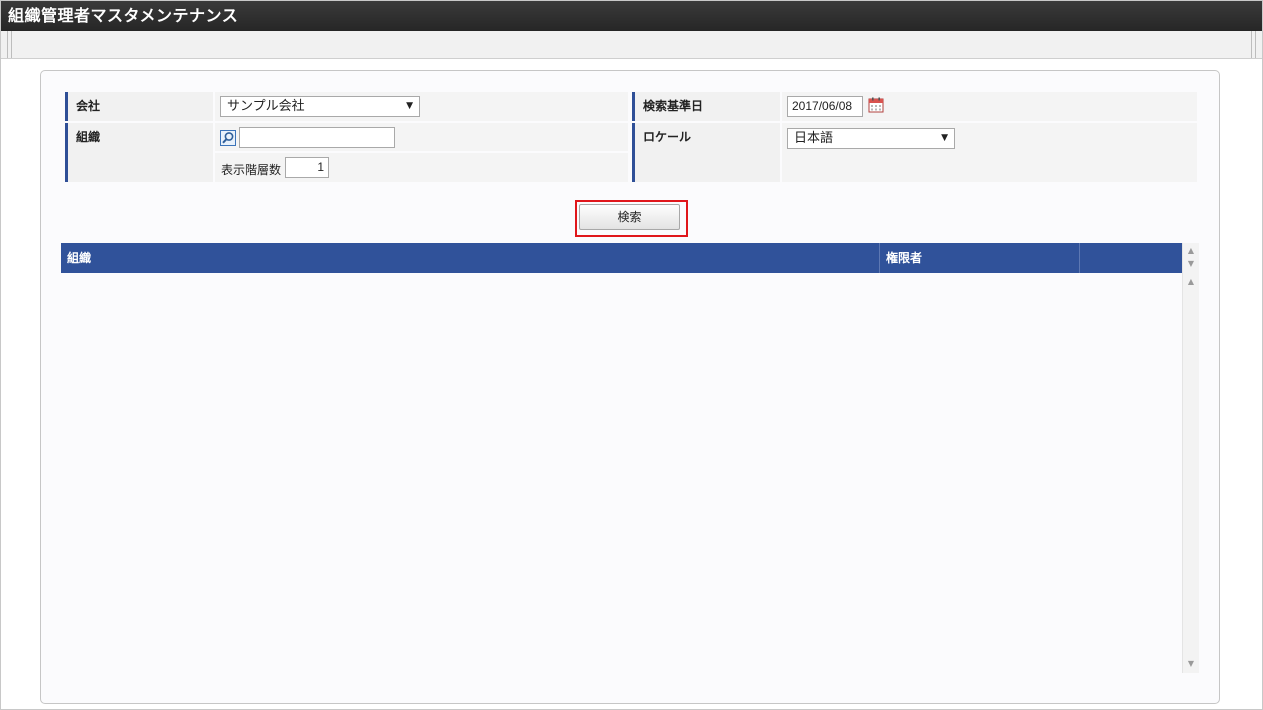 This screenshot has width=1263, height=710. I want to click on base-date-label: 検索基準日, so click(673, 106).